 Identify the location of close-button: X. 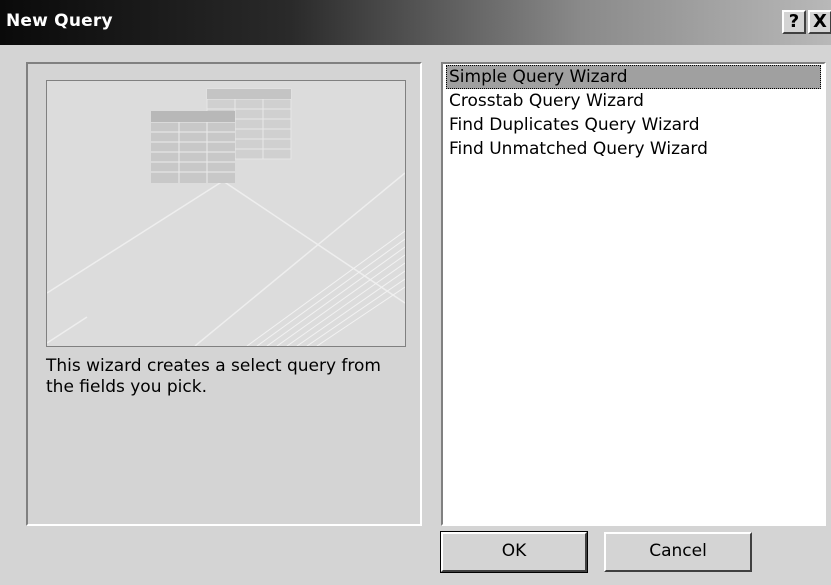
(819, 22).